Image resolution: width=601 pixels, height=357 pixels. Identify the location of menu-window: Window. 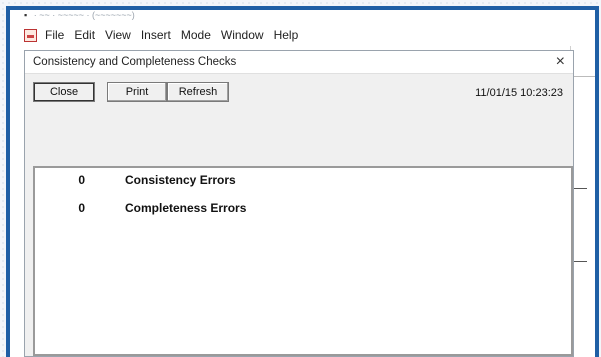
(242, 35).